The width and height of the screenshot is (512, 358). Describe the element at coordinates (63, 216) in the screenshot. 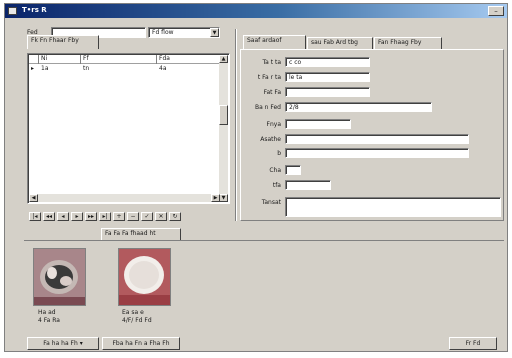

I see `nav-prior-button: ◂` at that location.